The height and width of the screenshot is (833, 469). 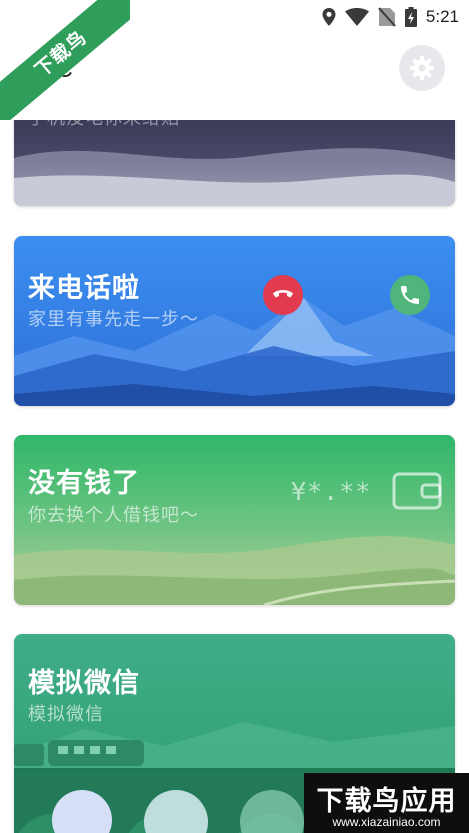 What do you see at coordinates (331, 491) in the screenshot?
I see `balance-text: ¥*.**` at bounding box center [331, 491].